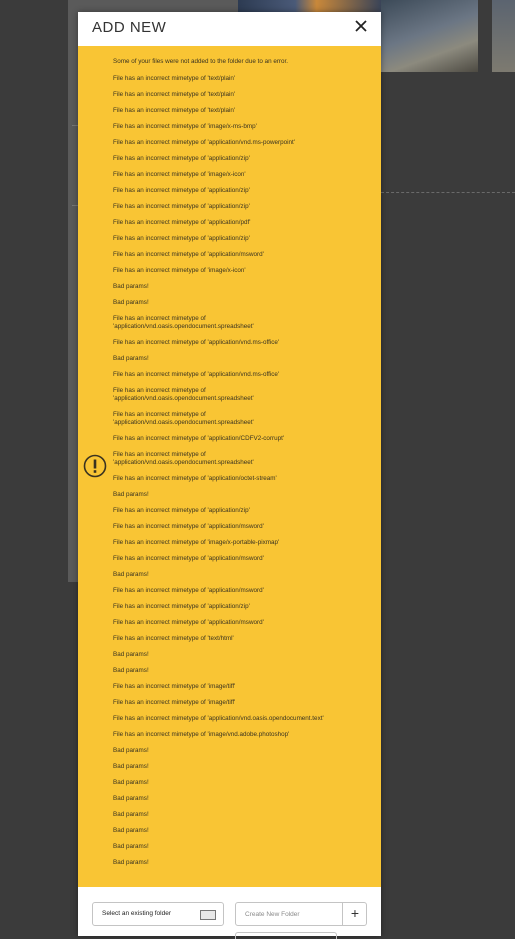 The width and height of the screenshot is (515, 939). I want to click on close-icon, so click(361, 26).